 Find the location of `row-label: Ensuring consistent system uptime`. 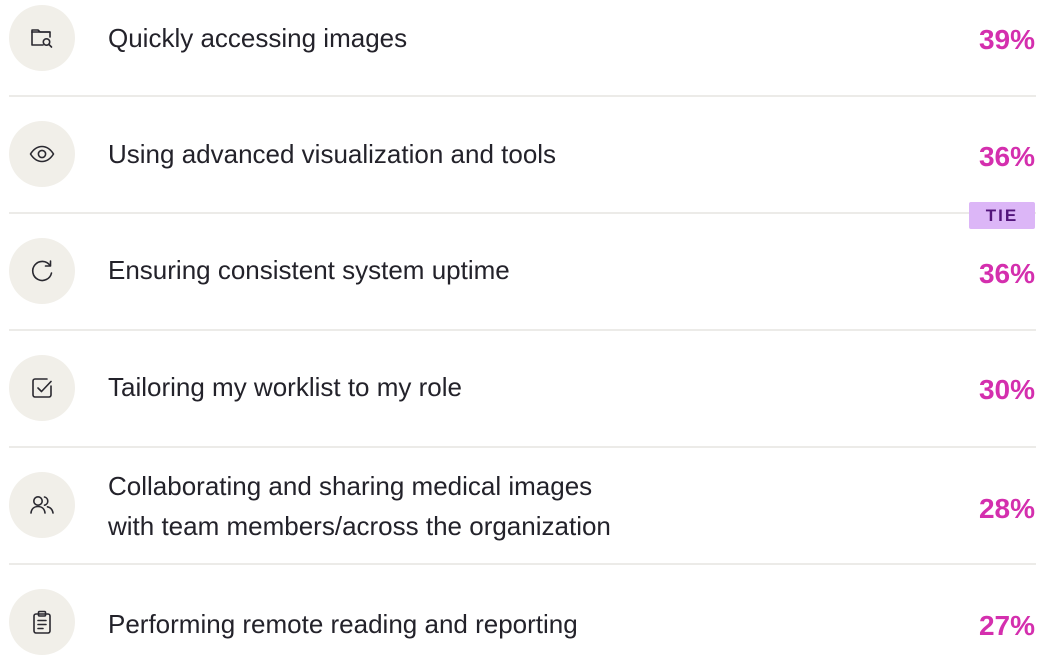

row-label: Ensuring consistent system uptime is located at coordinates (309, 270).